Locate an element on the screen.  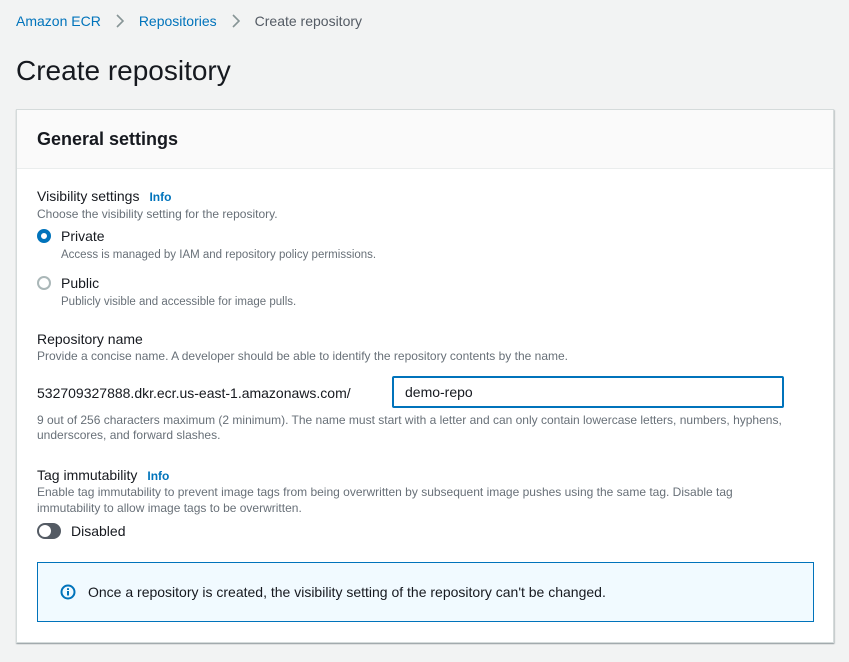
radio-private-button is located at coordinates (44, 236).